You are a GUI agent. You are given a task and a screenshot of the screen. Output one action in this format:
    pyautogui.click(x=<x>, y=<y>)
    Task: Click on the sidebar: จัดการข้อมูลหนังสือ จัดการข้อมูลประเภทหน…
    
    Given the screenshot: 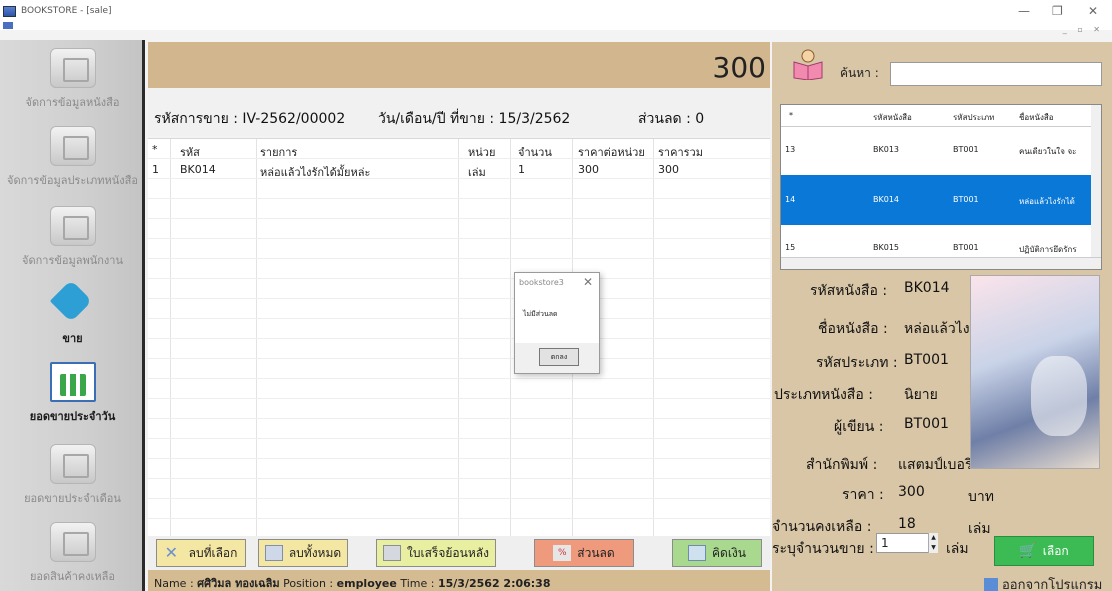 What is the action you would take?
    pyautogui.click(x=72, y=315)
    